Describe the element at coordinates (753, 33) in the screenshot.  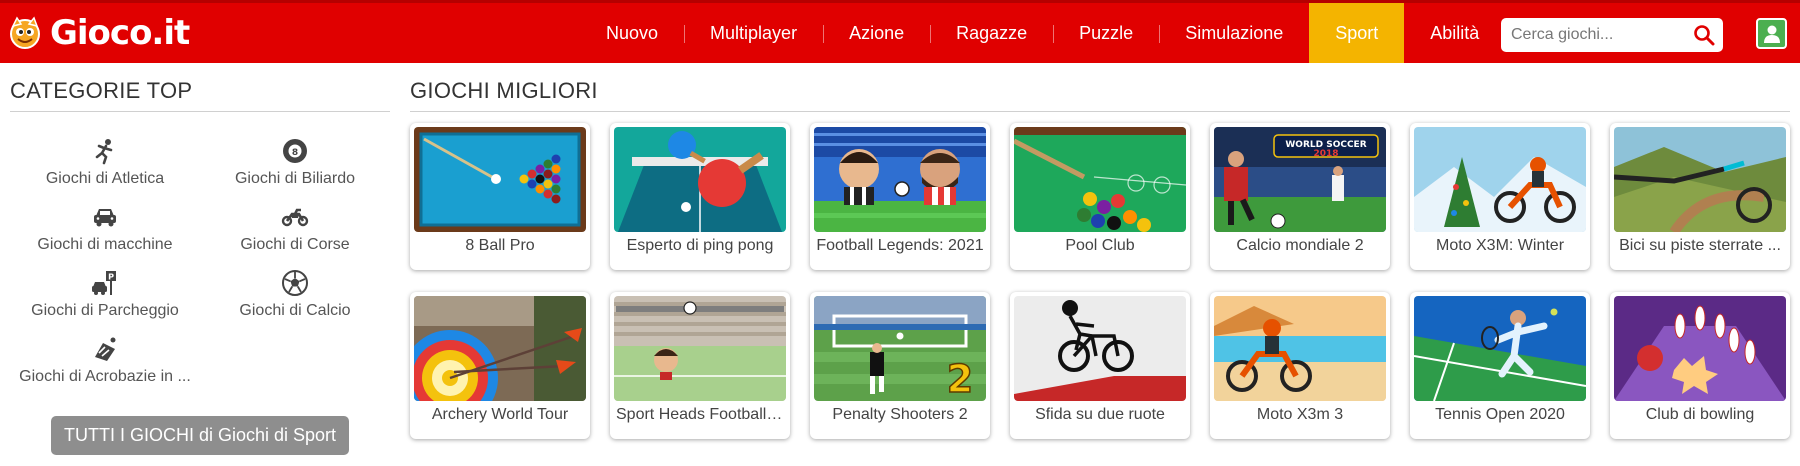
I see `nav-item-multiplayer: Multiplayer` at that location.